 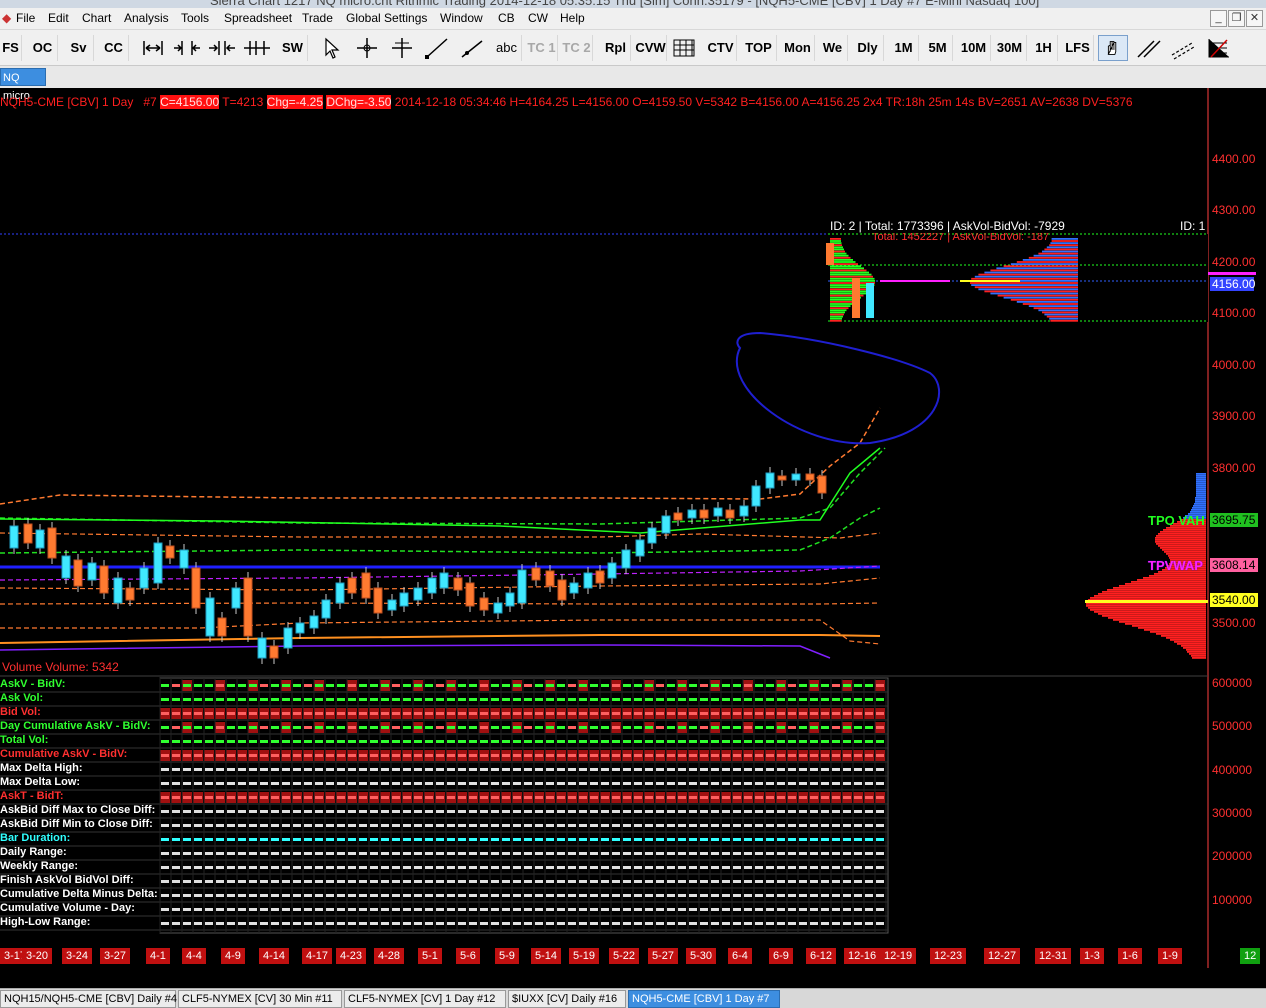 I want to click on menu-cb: CB, so click(x=506, y=18).